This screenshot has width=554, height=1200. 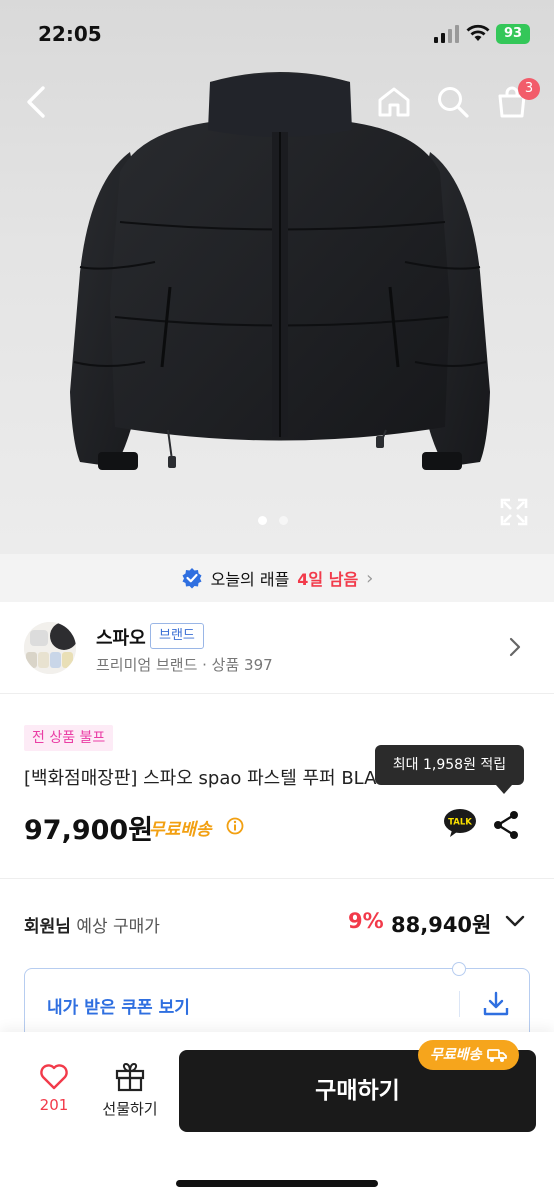 What do you see at coordinates (529, 89) in the screenshot?
I see `cart-count-badge: 3` at bounding box center [529, 89].